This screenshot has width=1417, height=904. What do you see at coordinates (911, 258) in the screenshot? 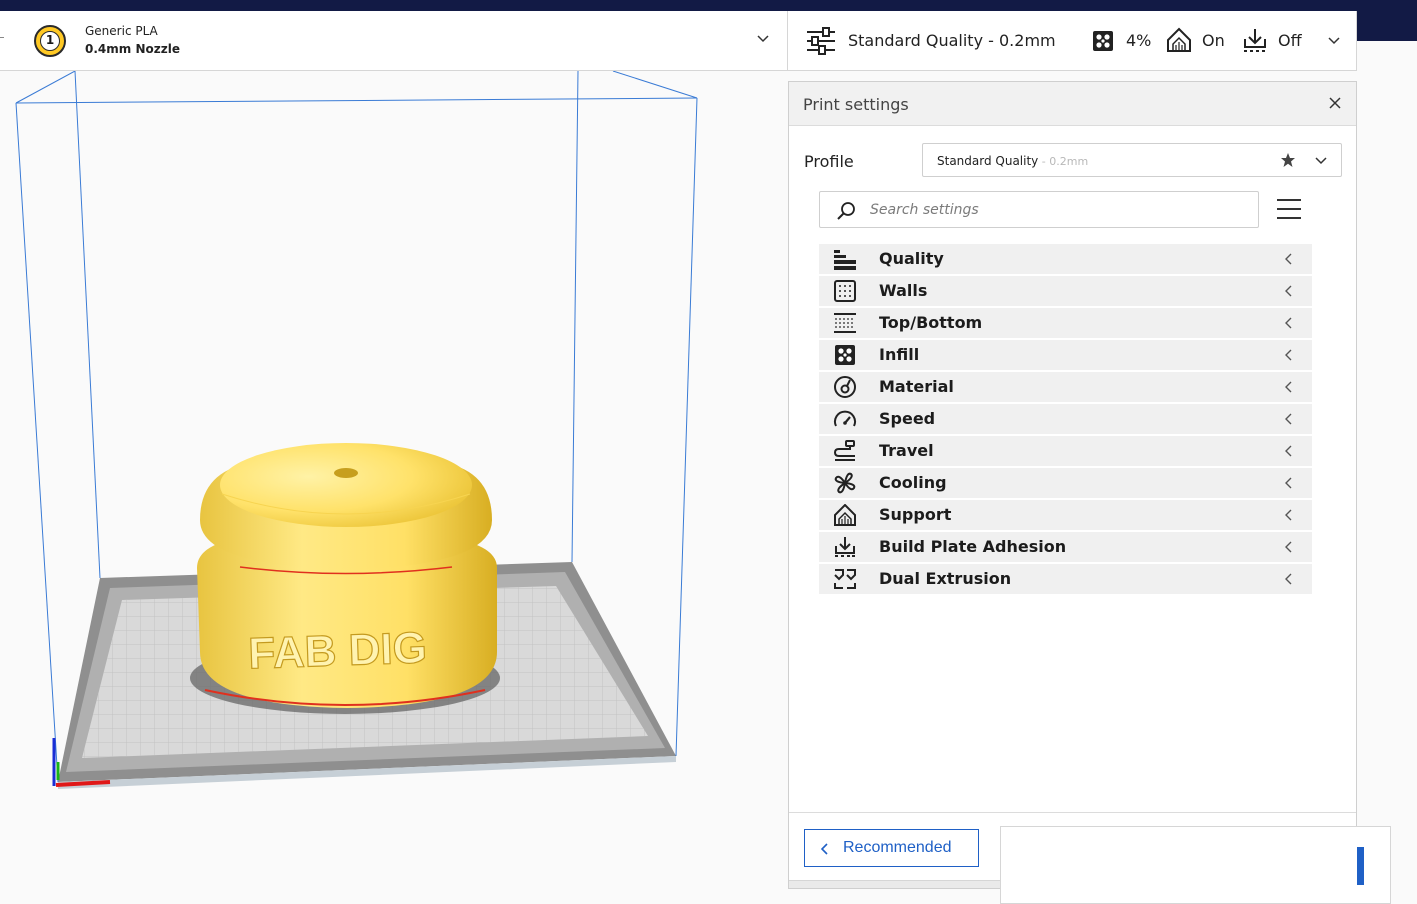
I see `category-label: Quality` at bounding box center [911, 258].